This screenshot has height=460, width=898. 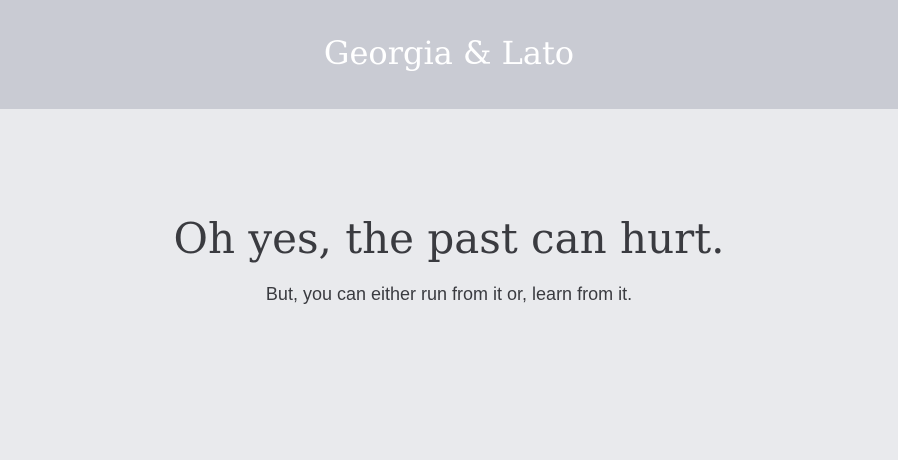 I want to click on quote-headline: Oh yes, the past can hurt., so click(x=449, y=238).